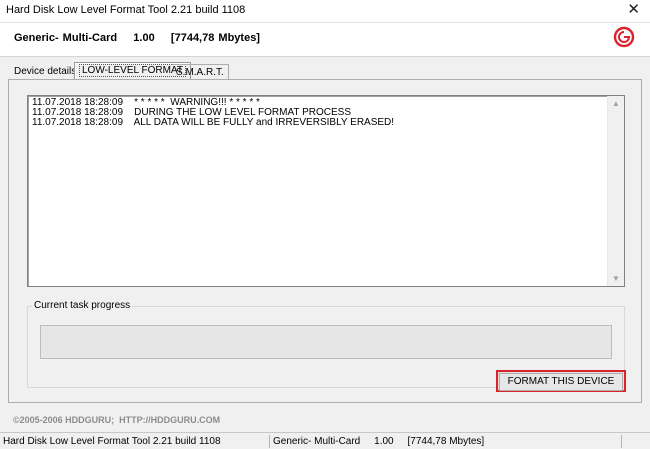  I want to click on group-legend: Current task progress, so click(82, 305).